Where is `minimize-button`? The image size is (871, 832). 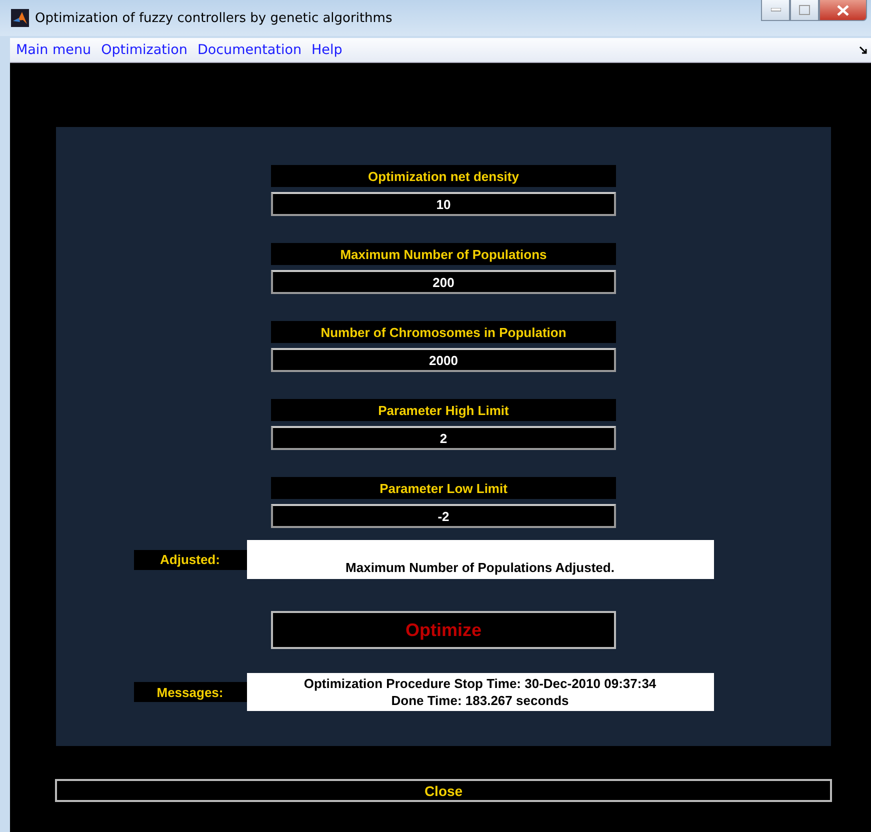
minimize-button is located at coordinates (775, 10).